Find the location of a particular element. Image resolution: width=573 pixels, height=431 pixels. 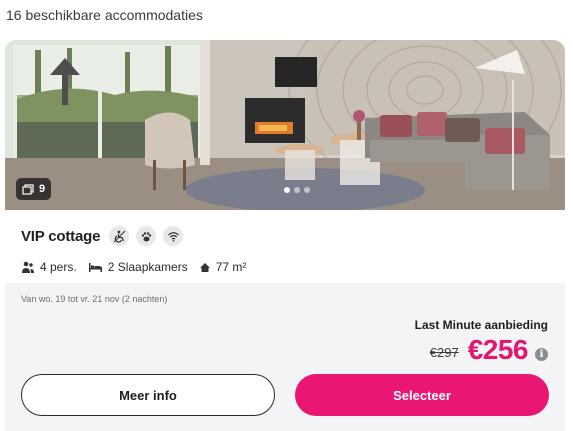

carousel-dots is located at coordinates (297, 190).